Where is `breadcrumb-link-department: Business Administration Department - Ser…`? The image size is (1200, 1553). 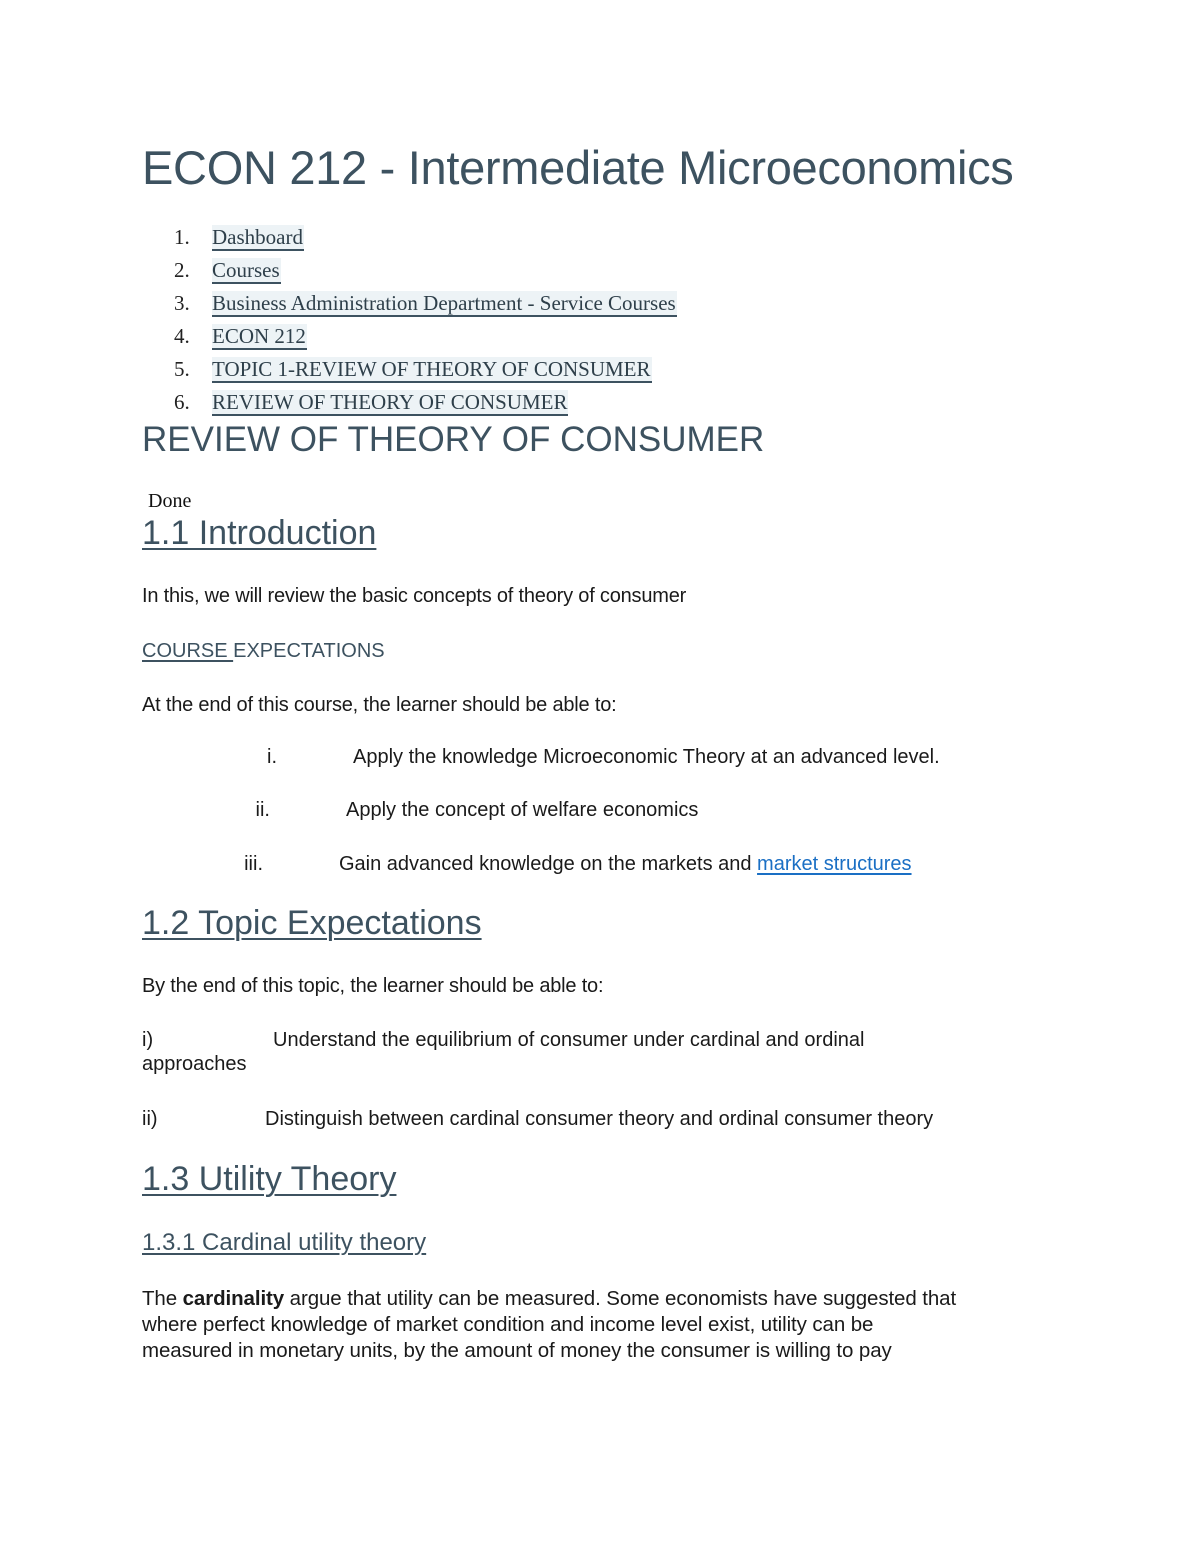 breadcrumb-link-department: Business Administration Department - Ser… is located at coordinates (444, 304).